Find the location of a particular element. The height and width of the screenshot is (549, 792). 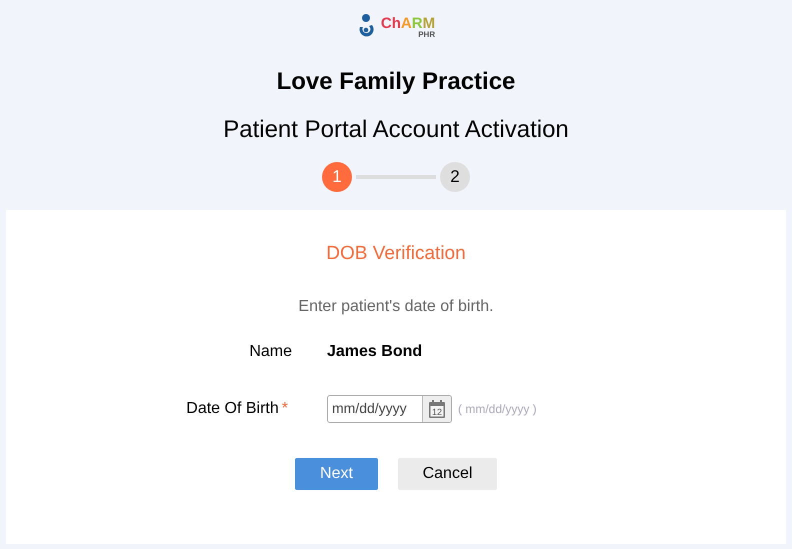

logo-wordmark: ChARM is located at coordinates (408, 23).